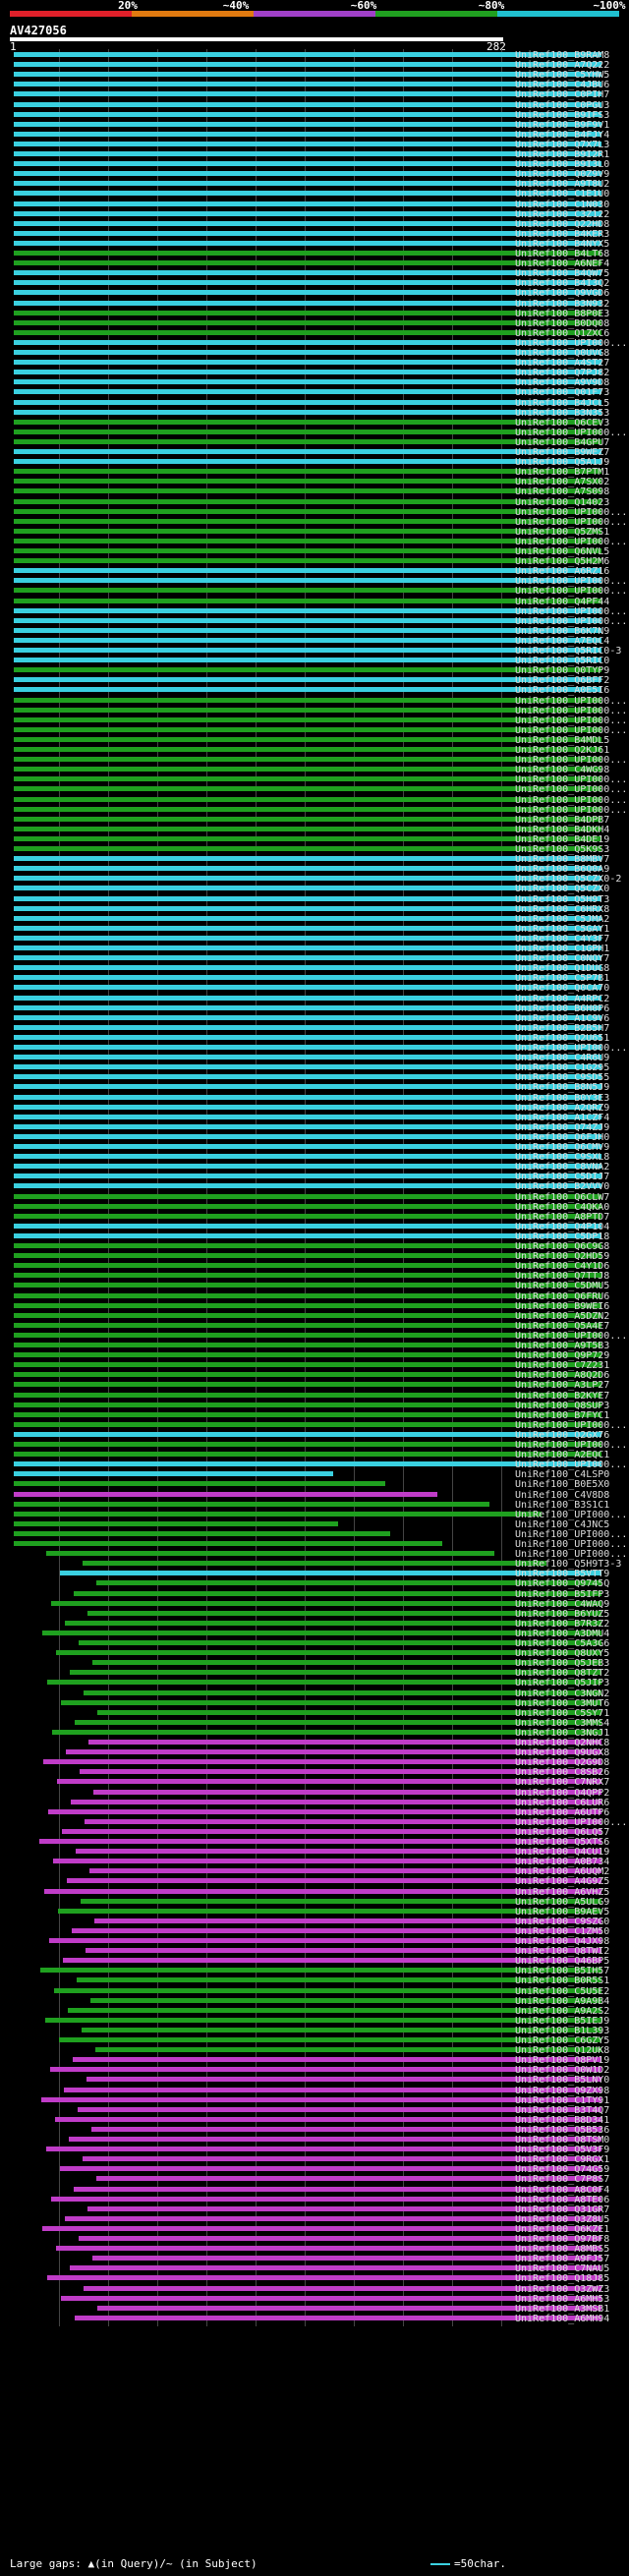 The image size is (629, 2576). What do you see at coordinates (562, 1794) in the screenshot?
I see `hit-label: UniRef100_Q4QPP2` at bounding box center [562, 1794].